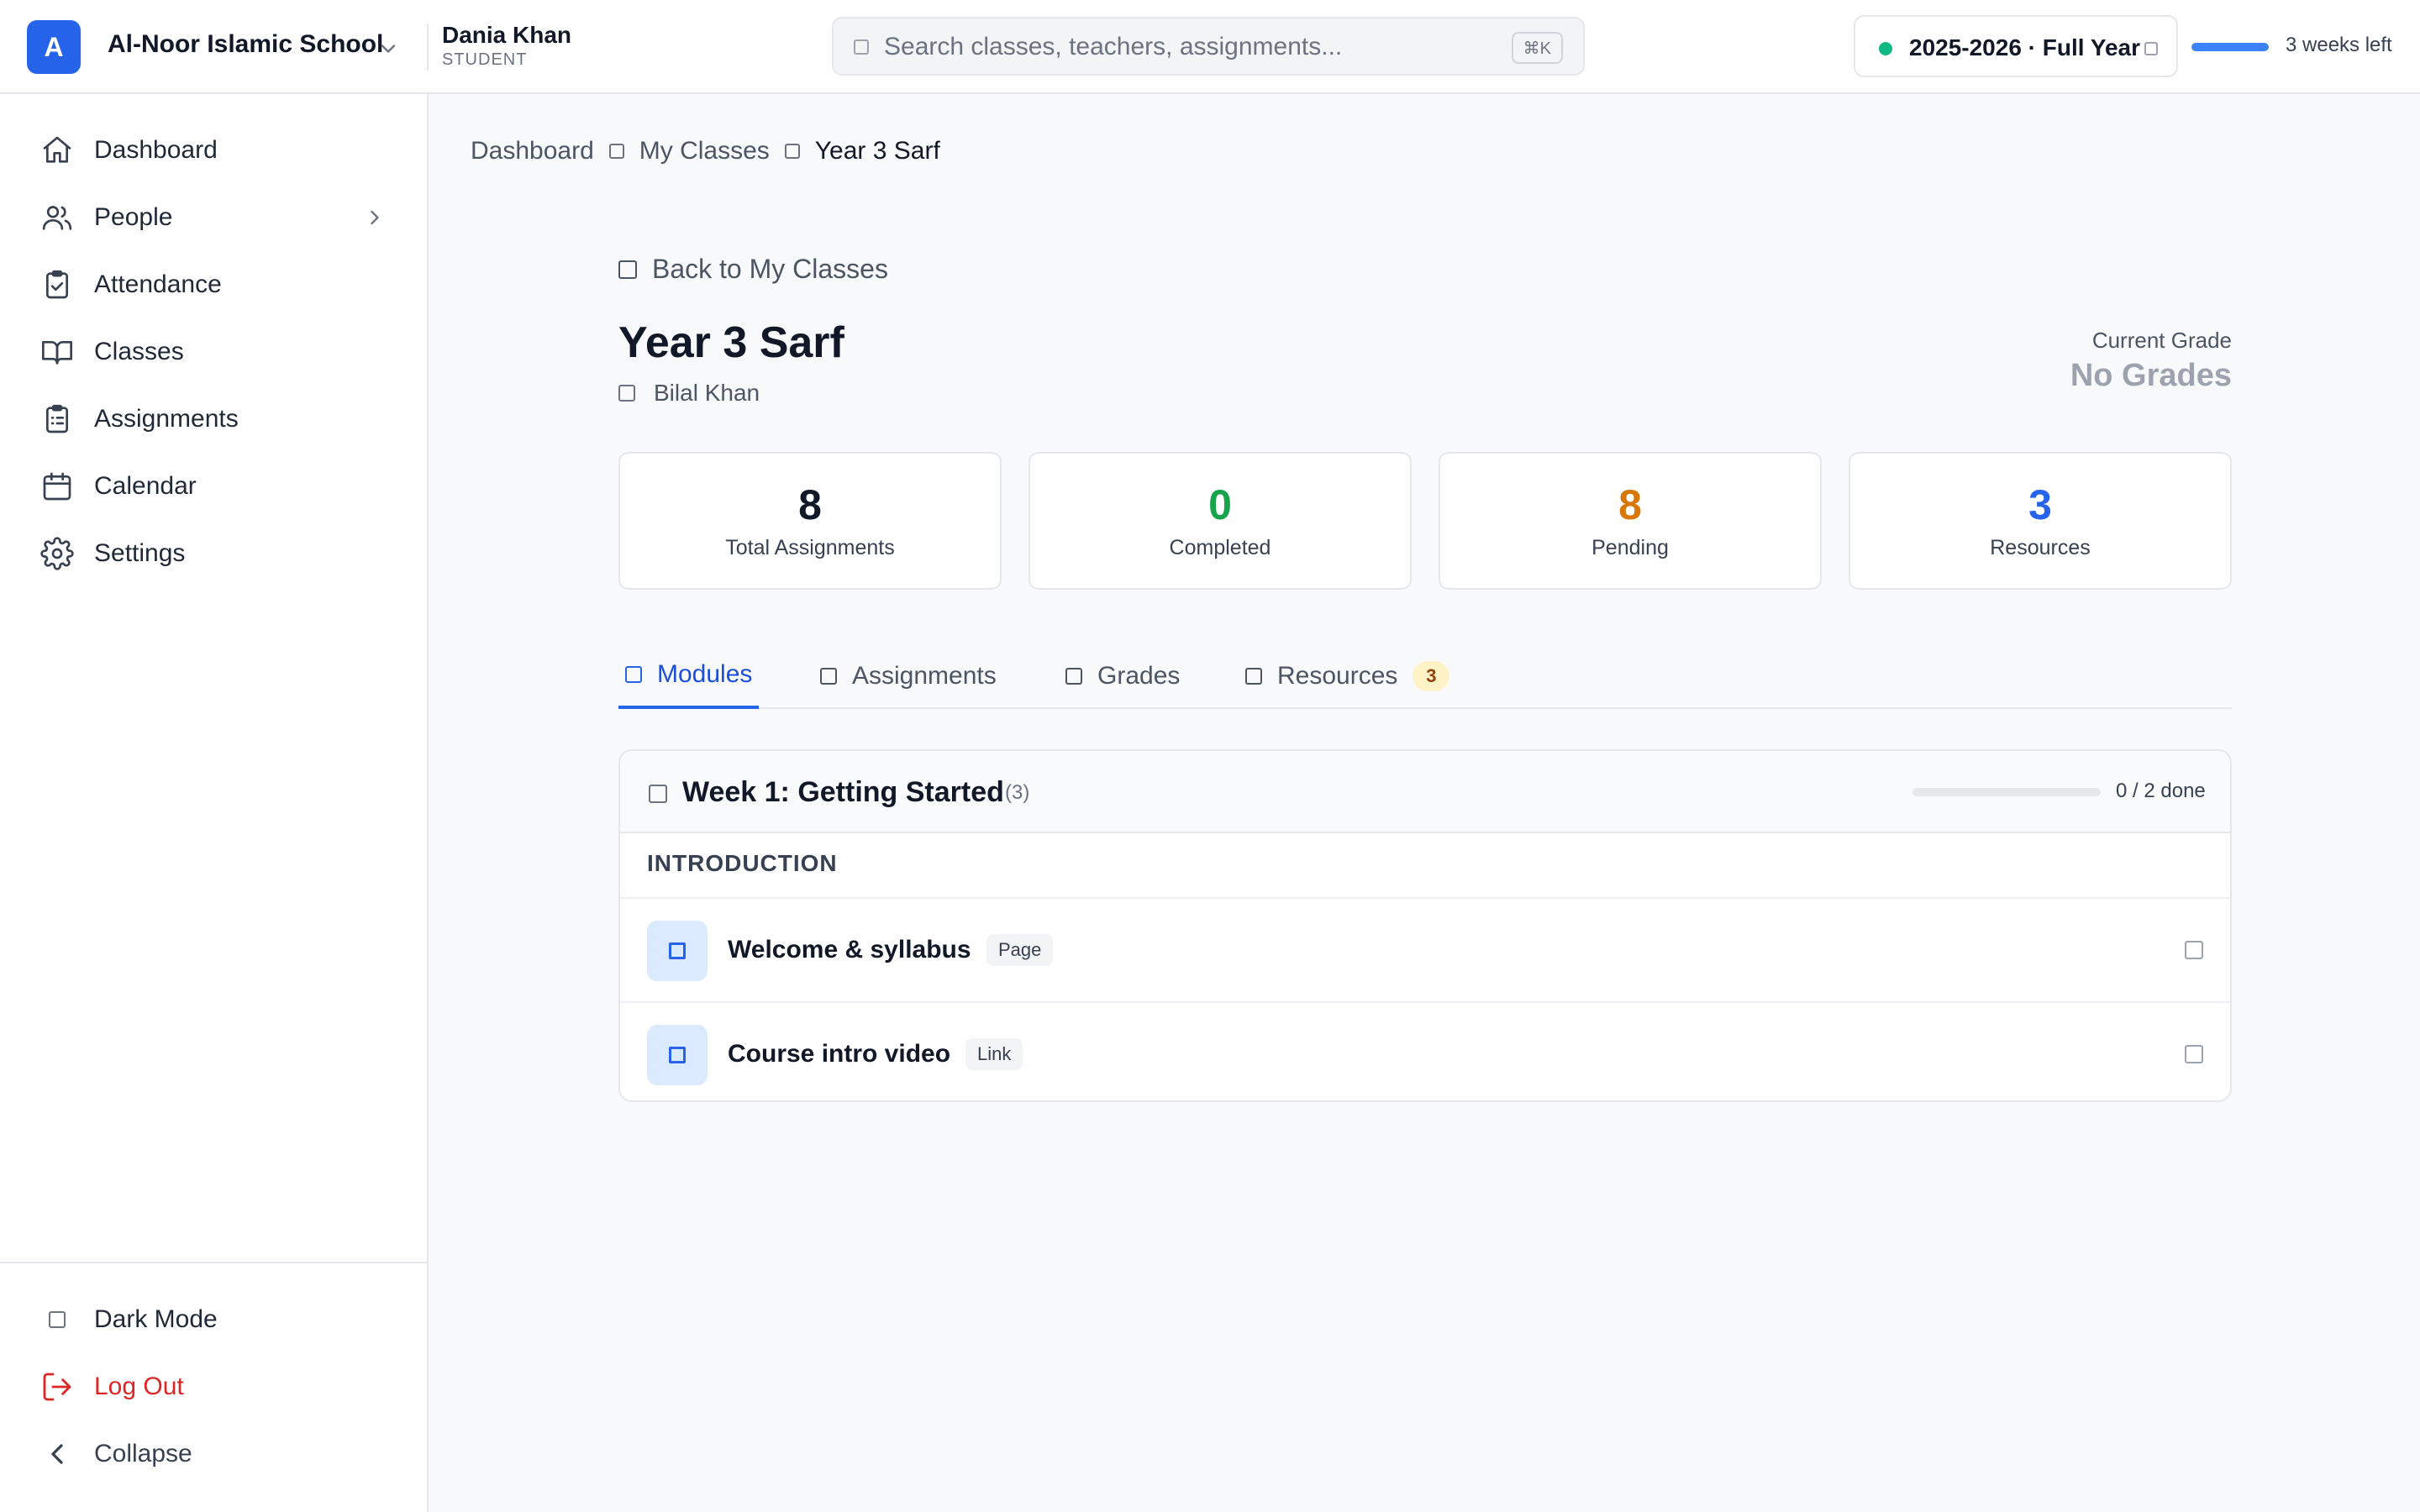  I want to click on clipboard-check-icon, so click(57, 284).